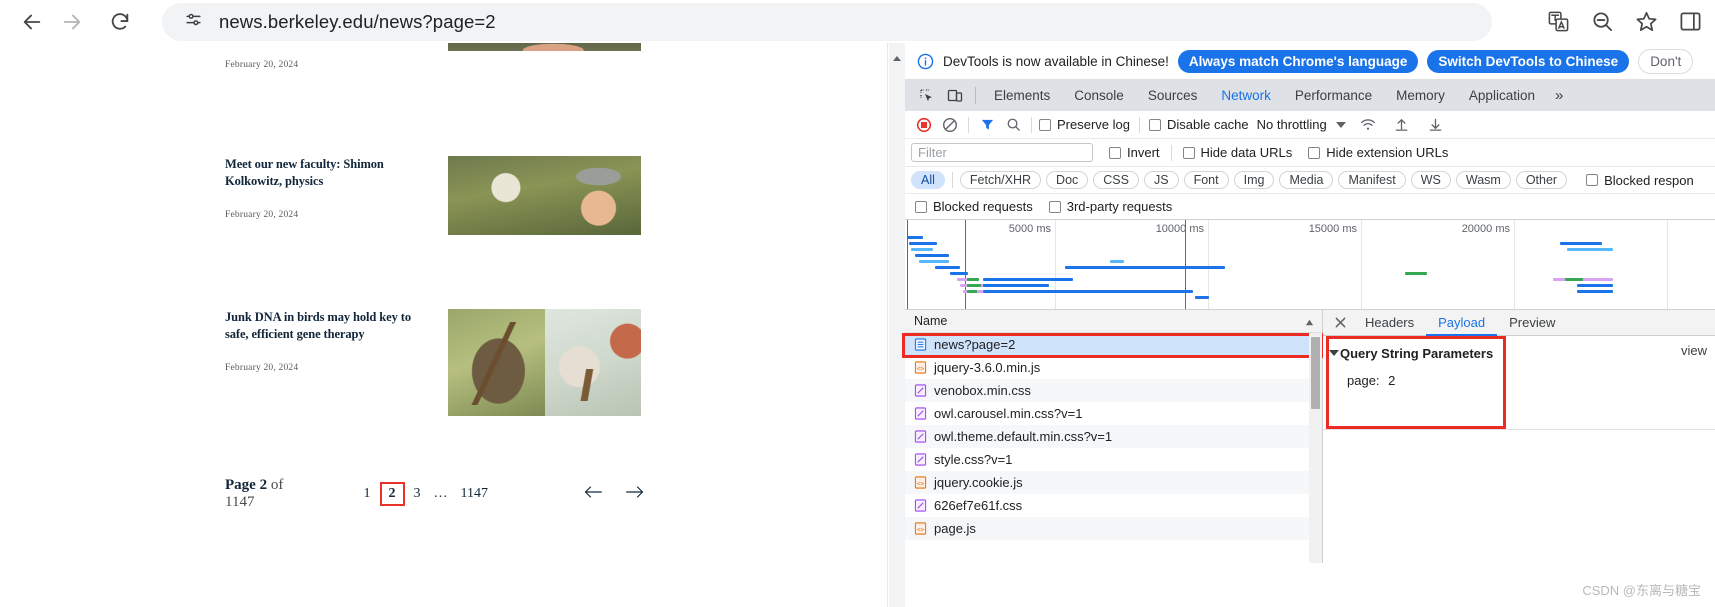  Describe the element at coordinates (1113, 413) in the screenshot. I see `table-row: owl.carousel.min.css?v=1` at that location.